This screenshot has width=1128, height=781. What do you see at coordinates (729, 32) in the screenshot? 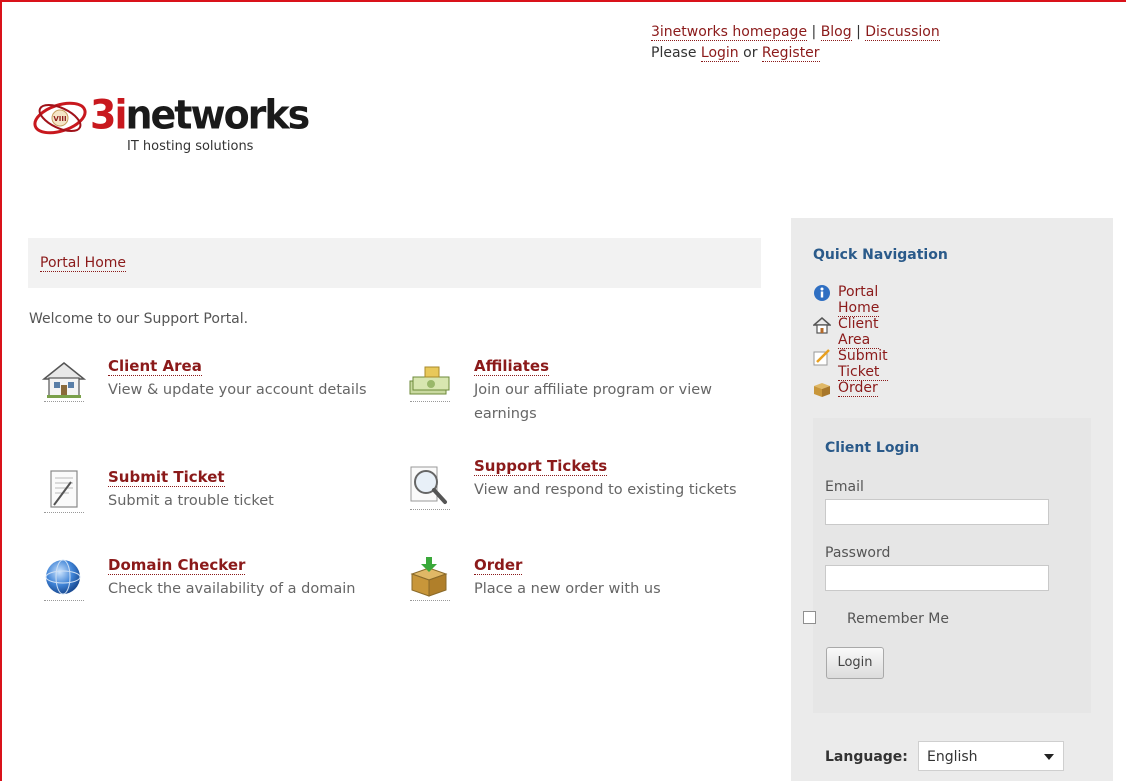
I see `homepage-link: 3inetworks homepage` at bounding box center [729, 32].